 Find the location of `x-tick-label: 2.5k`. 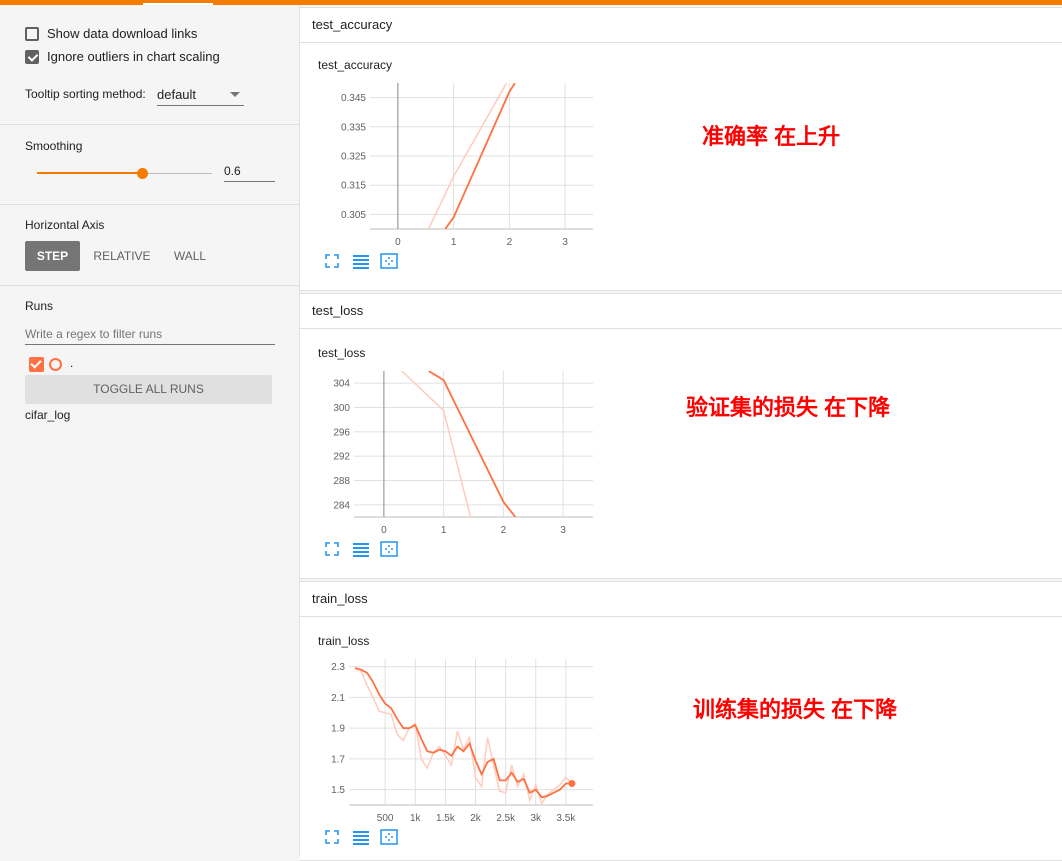

x-tick-label: 2.5k is located at coordinates (506, 818).